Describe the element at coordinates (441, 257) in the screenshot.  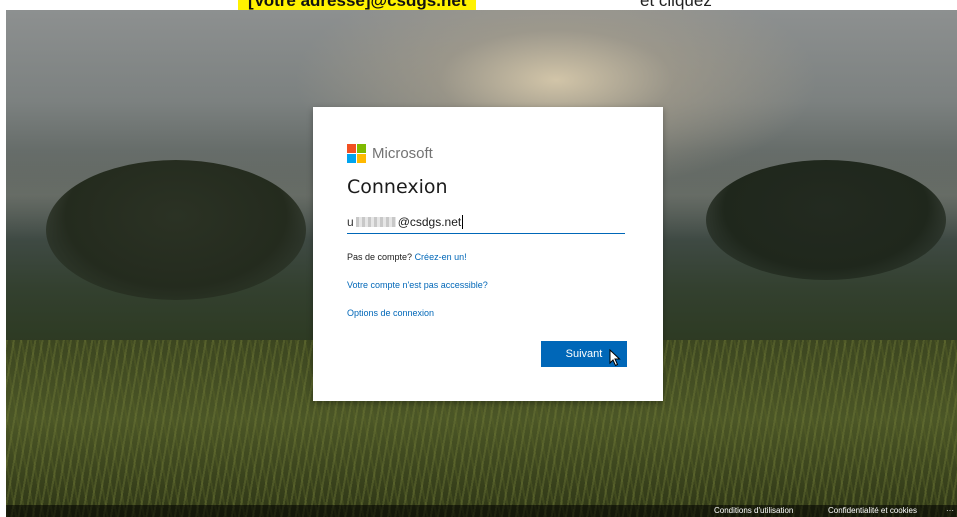
I see `create-account-link: Créez-en un!` at that location.